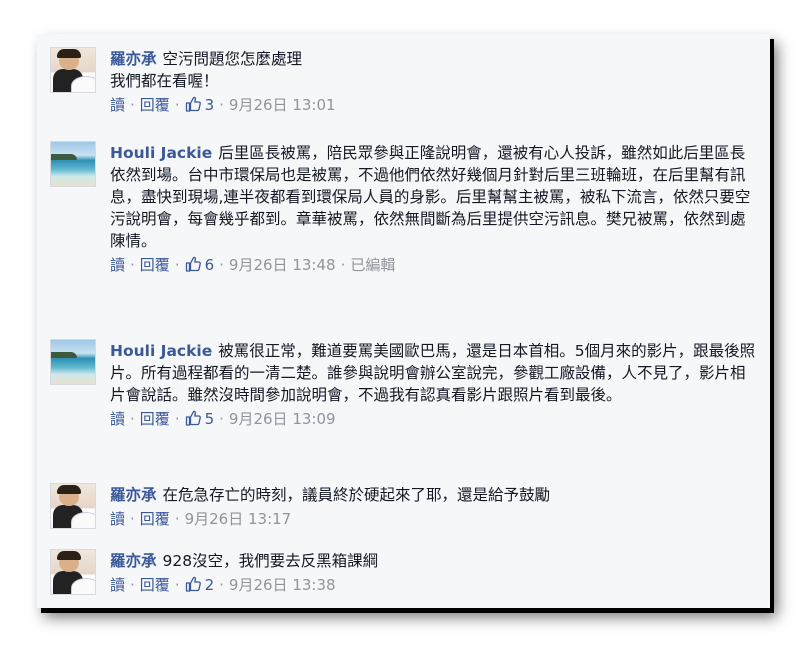  I want to click on comment-text: 羅亦承 在危急存亡的時刻，議員終於硬起來了耶，還是給予鼓勵, so click(433, 495).